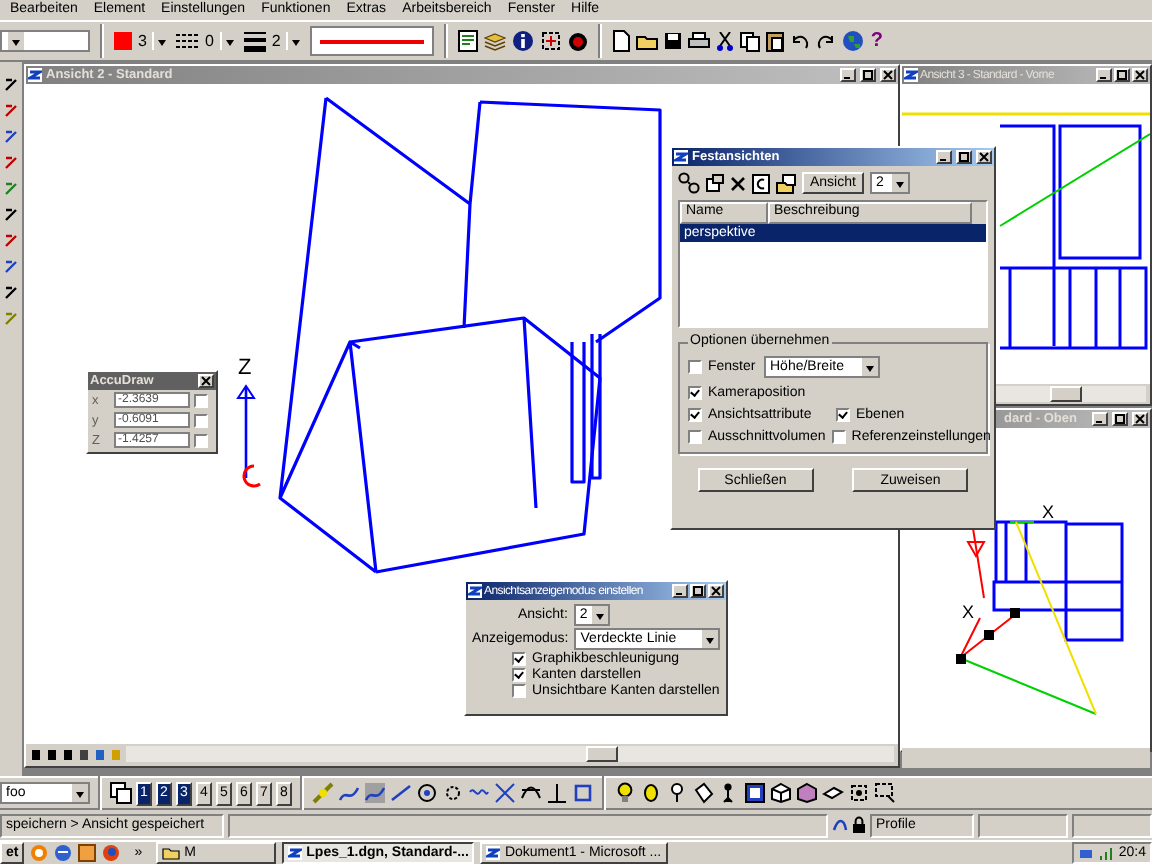 The width and height of the screenshot is (1152, 864). Describe the element at coordinates (209, 41) in the screenshot. I see `line-style-number: 0` at that location.